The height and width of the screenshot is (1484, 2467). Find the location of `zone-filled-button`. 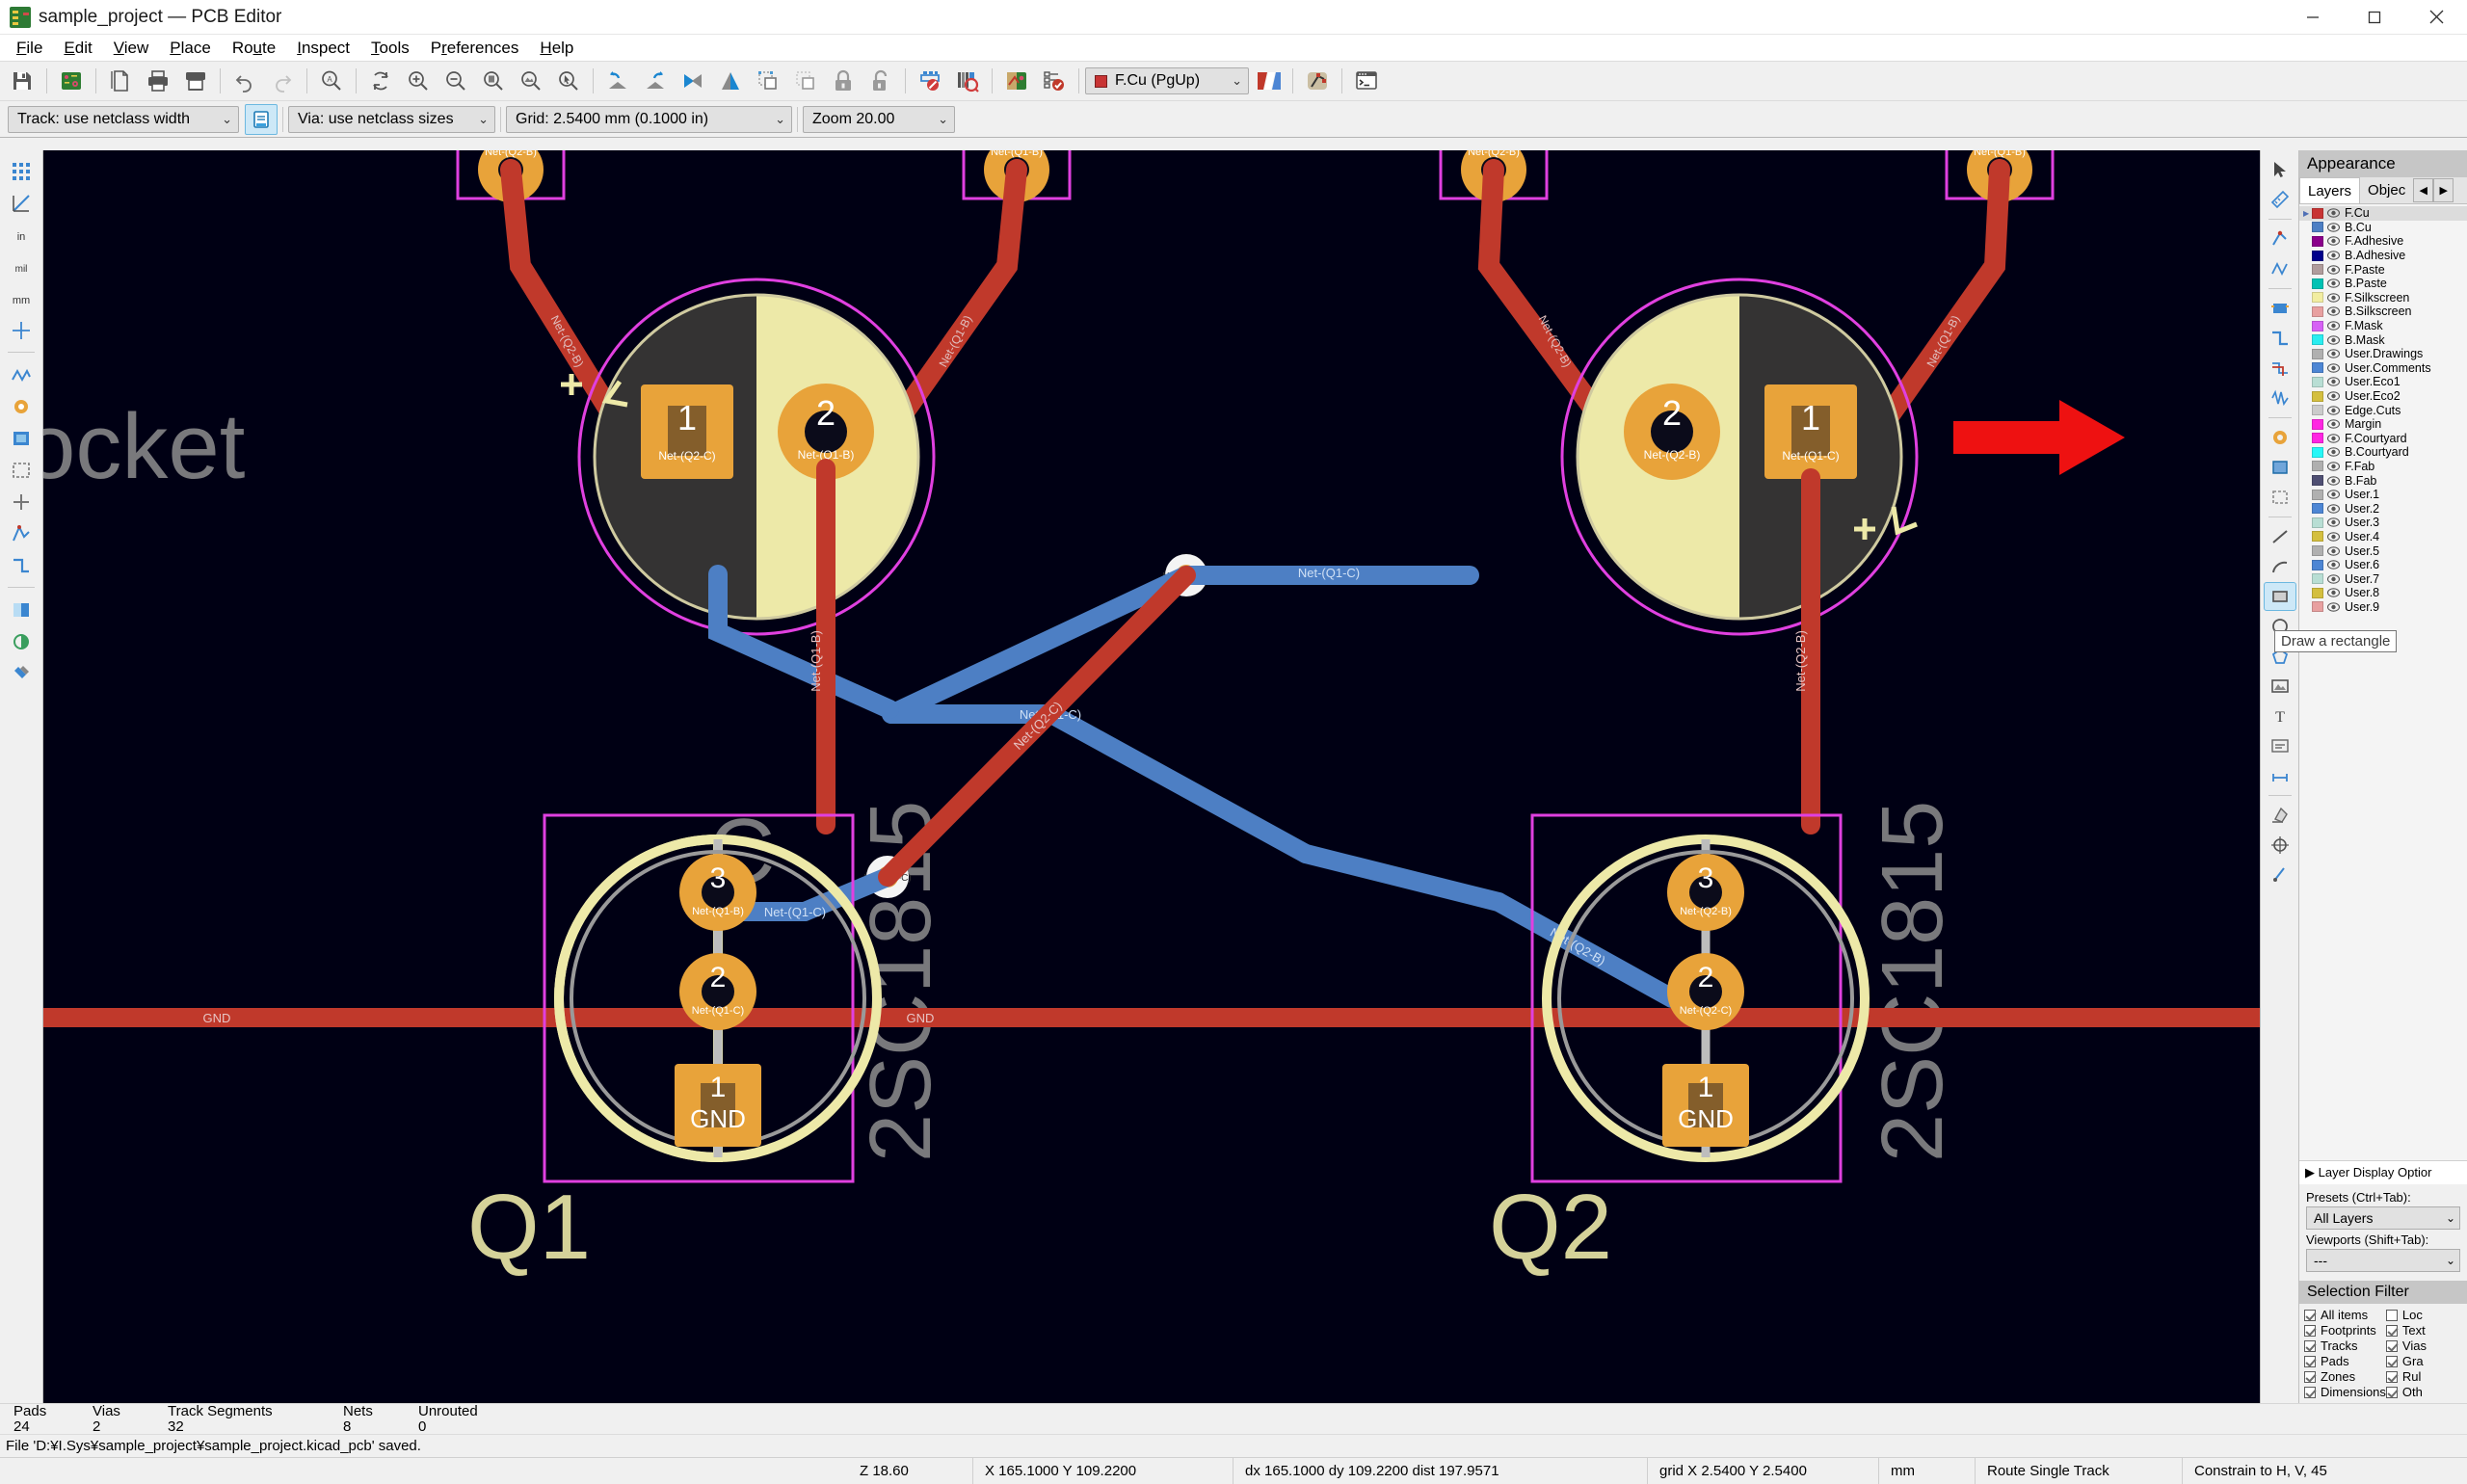

zone-filled-button is located at coordinates (21, 438).